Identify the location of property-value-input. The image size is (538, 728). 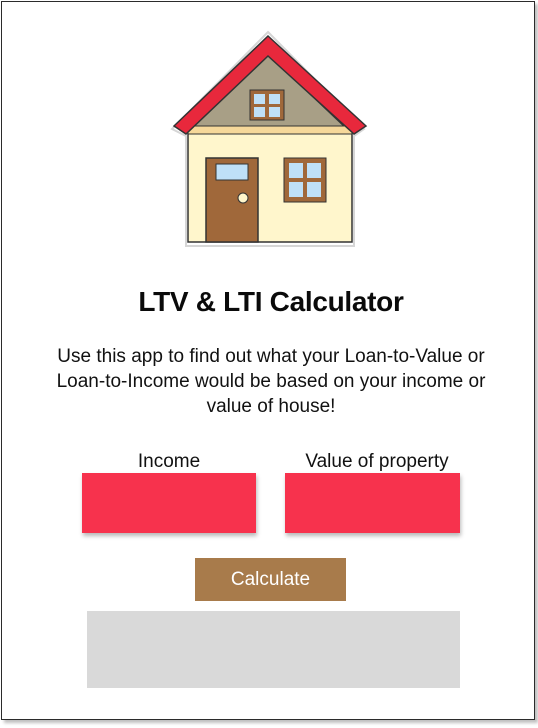
(372, 503).